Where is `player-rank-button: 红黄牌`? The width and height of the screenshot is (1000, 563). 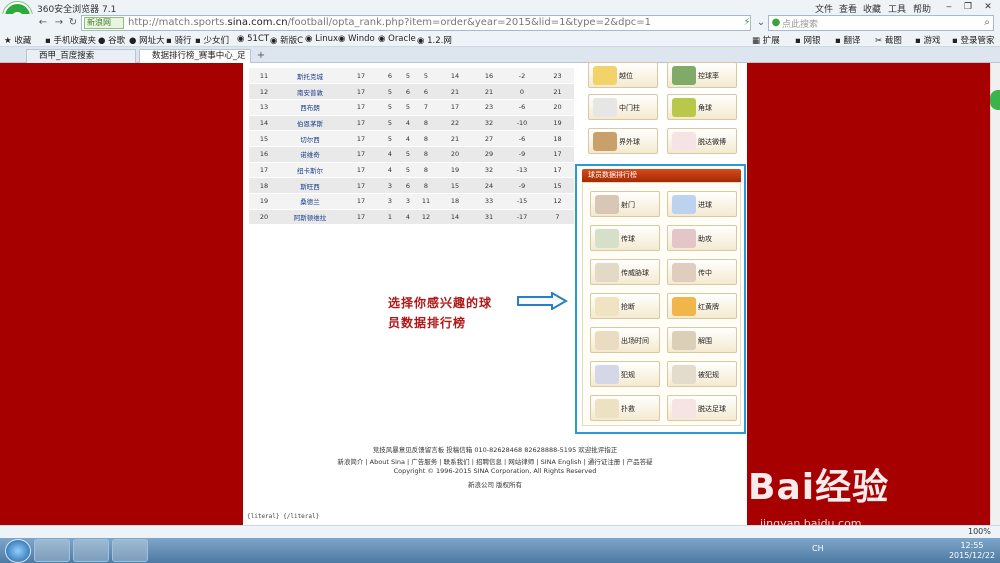
player-rank-button: 红黄牌 is located at coordinates (702, 306).